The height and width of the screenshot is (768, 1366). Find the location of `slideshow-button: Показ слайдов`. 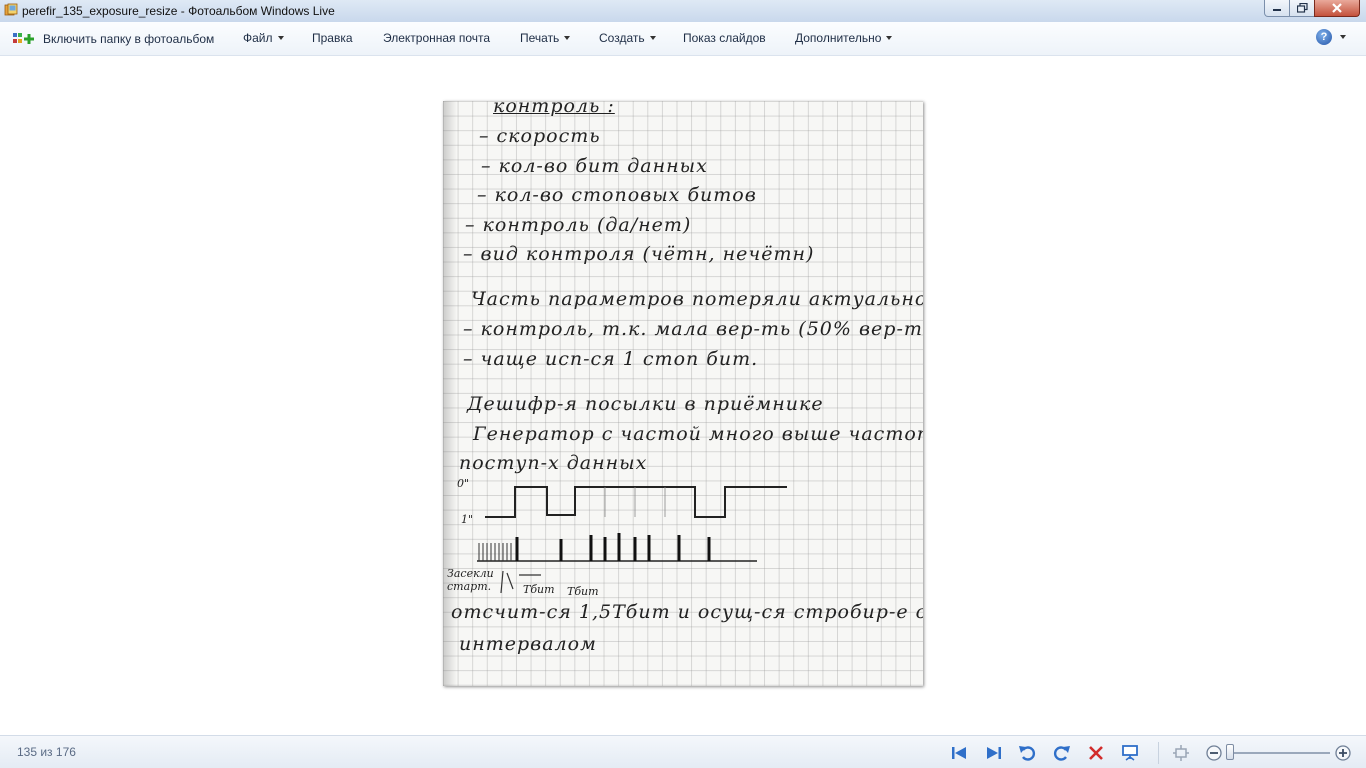

slideshow-button: Показ слайдов is located at coordinates (724, 38).